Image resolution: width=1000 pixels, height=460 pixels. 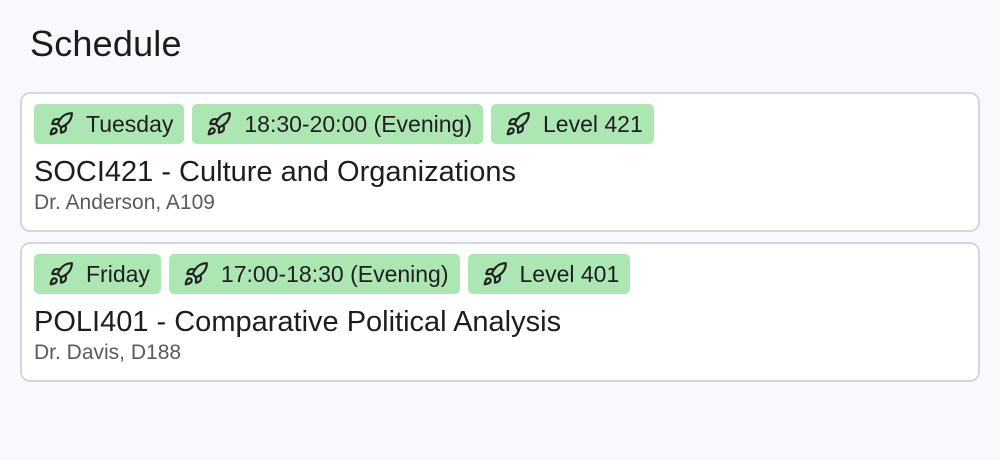 What do you see at coordinates (108, 352) in the screenshot?
I see `course-instructor-room: Dr. Davis, D188` at bounding box center [108, 352].